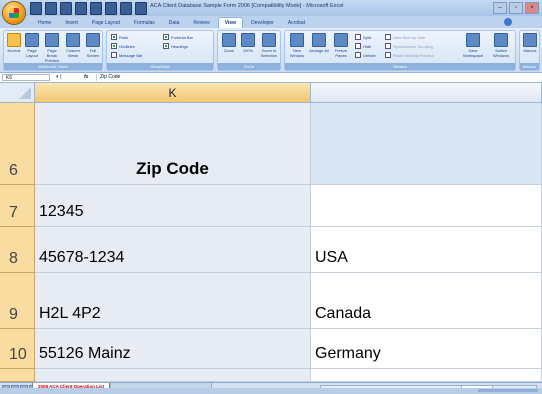 The height and width of the screenshot is (394, 542). Describe the element at coordinates (426, 144) in the screenshot. I see `cell-l6` at that location.